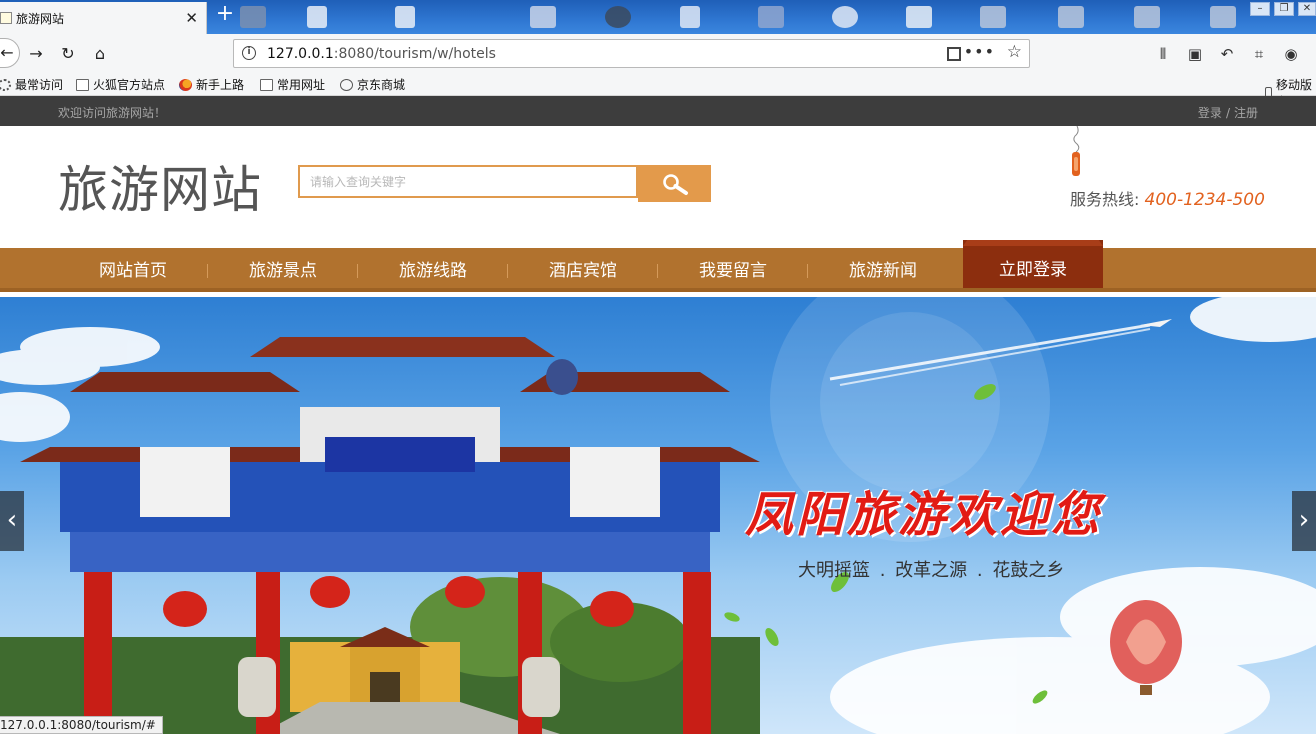 The height and width of the screenshot is (734, 1316). What do you see at coordinates (40, 18) in the screenshot?
I see `tab-title: 旅游网站` at bounding box center [40, 18].